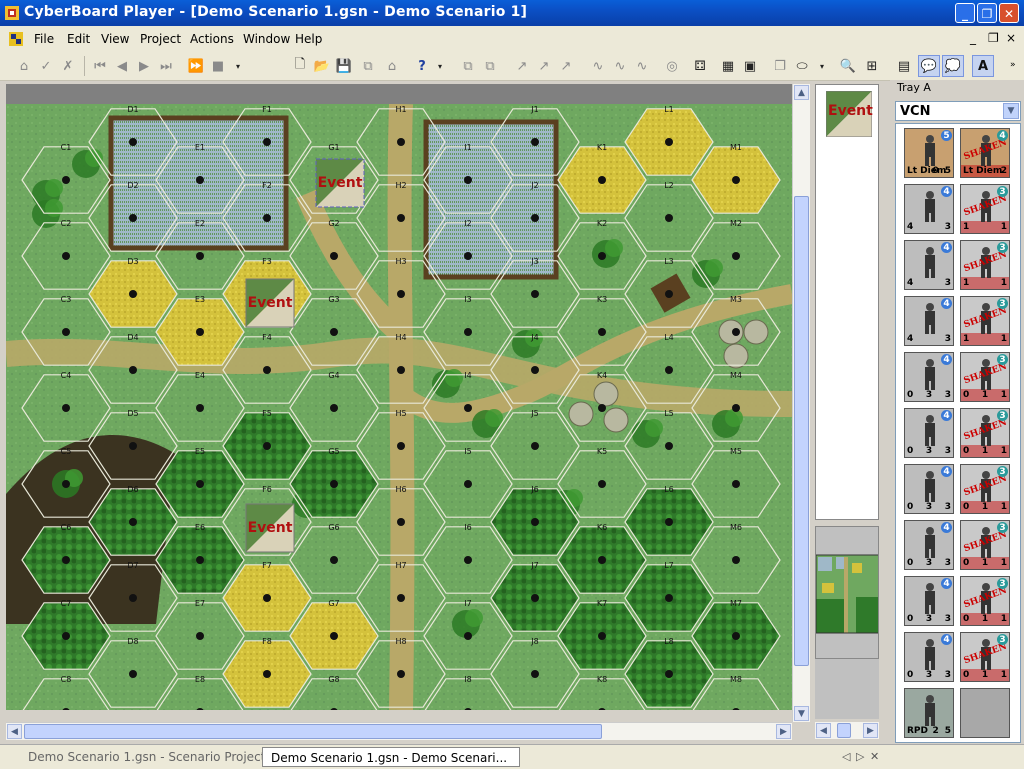 Image resolution: width=1024 pixels, height=769 pixels. I want to click on tab-prev-icon: ◁, so click(846, 756).